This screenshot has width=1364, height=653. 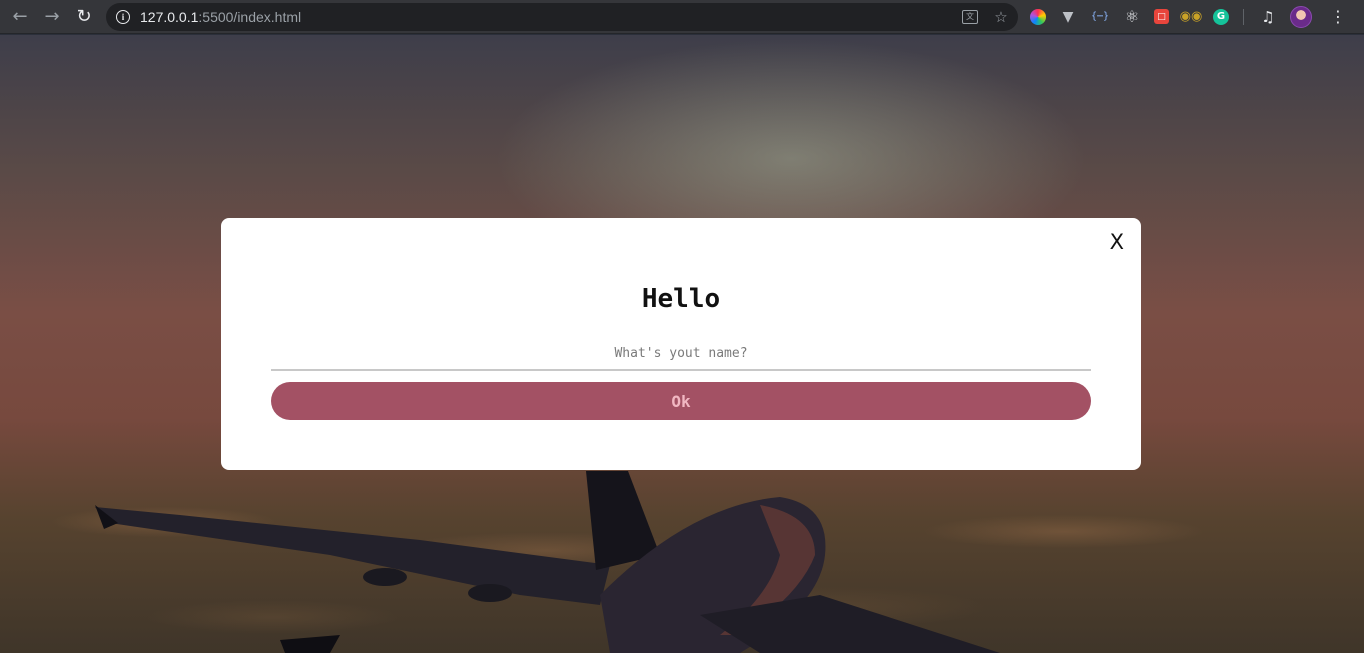 I want to click on extension-box-icon: □, so click(x=1161, y=16).